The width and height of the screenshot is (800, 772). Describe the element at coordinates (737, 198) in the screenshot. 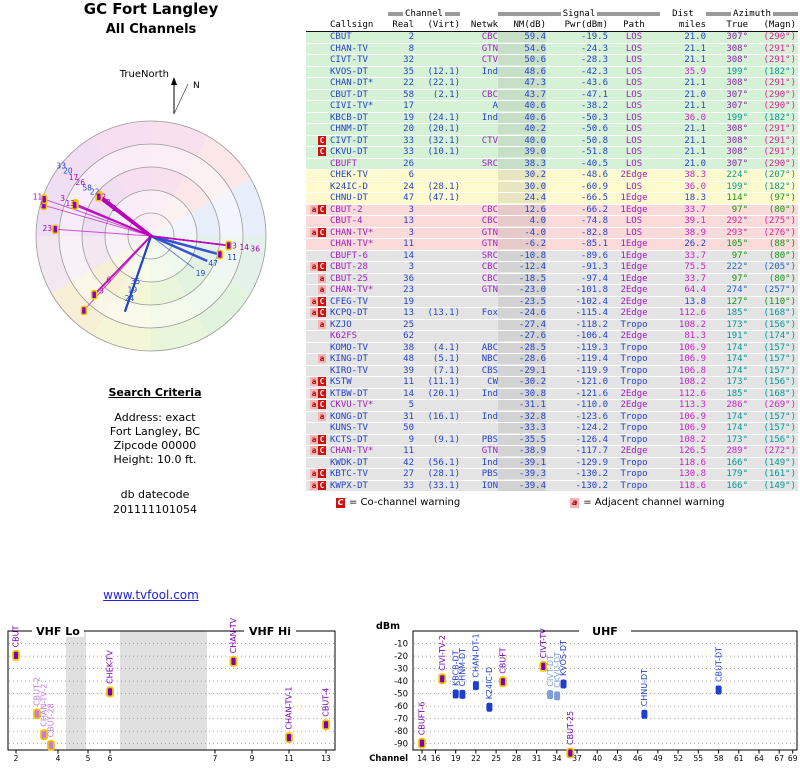

I see `azimuth-true-cell: 114°` at that location.